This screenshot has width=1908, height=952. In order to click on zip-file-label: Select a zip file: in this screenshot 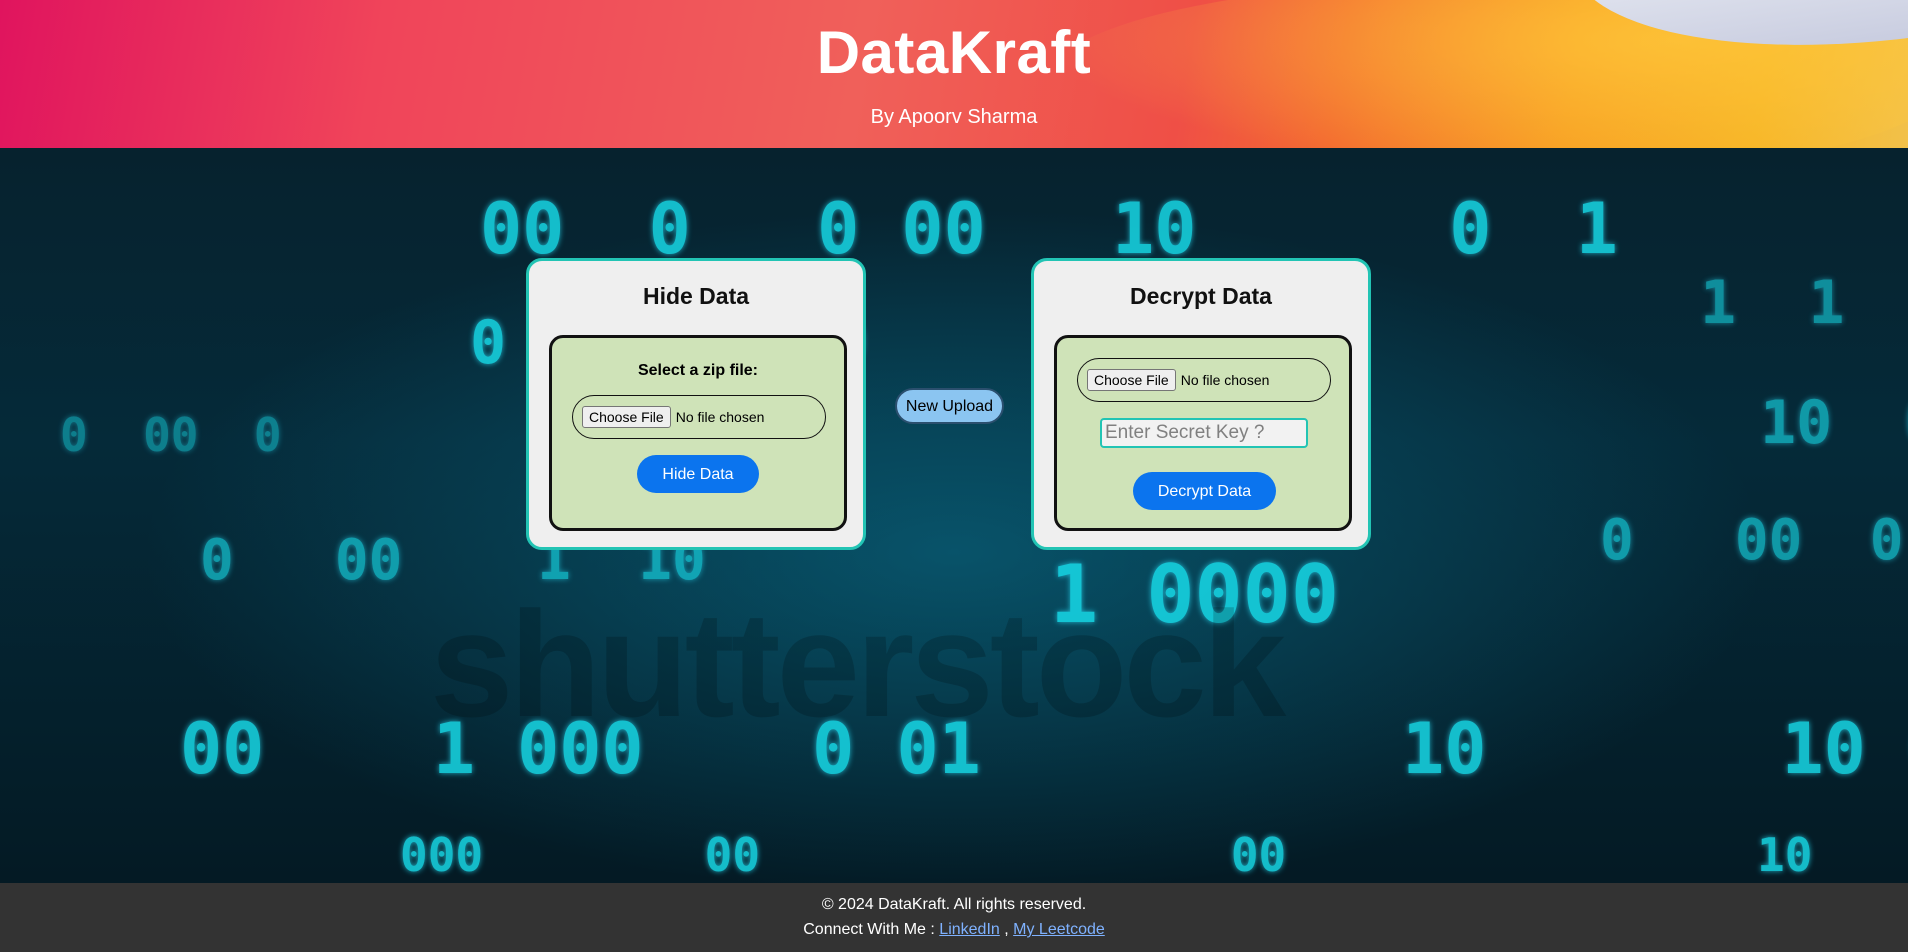, I will do `click(698, 370)`.